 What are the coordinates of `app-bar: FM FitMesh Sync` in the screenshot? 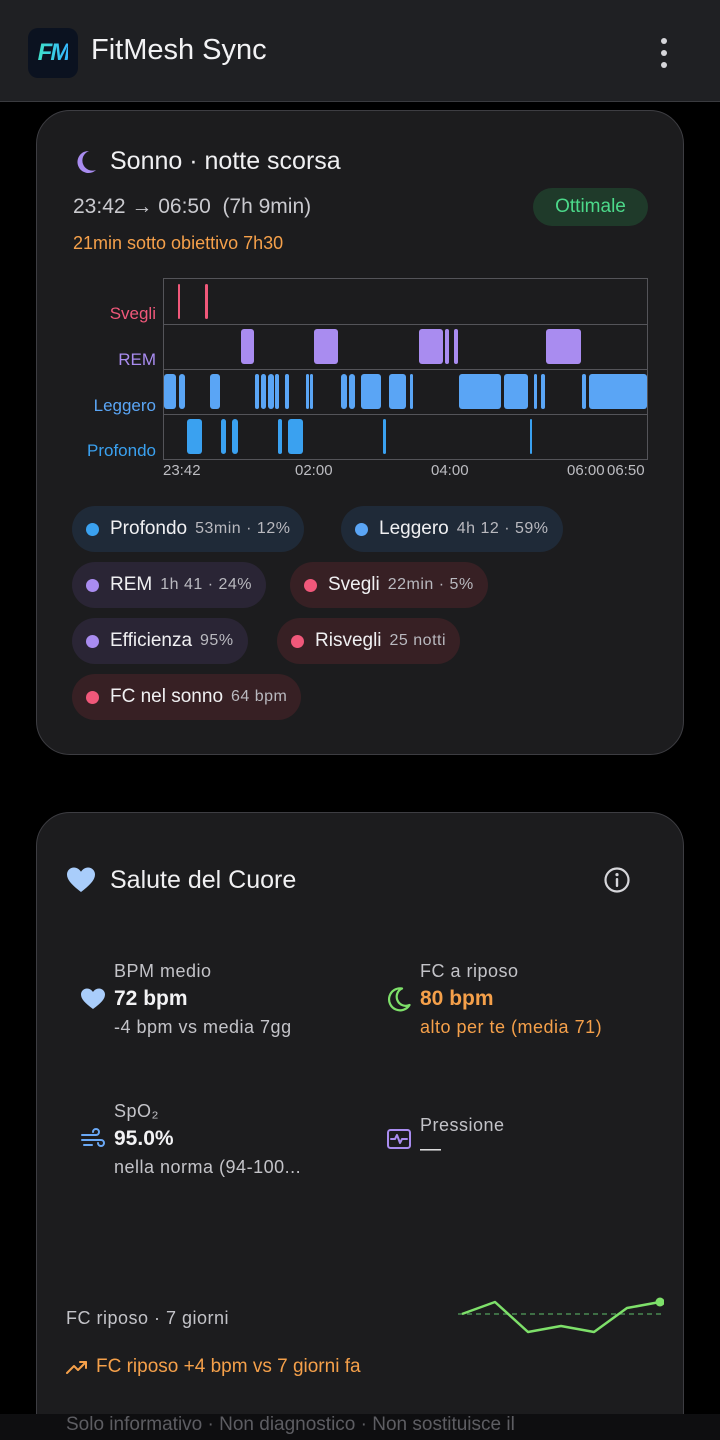 It's located at (360, 51).